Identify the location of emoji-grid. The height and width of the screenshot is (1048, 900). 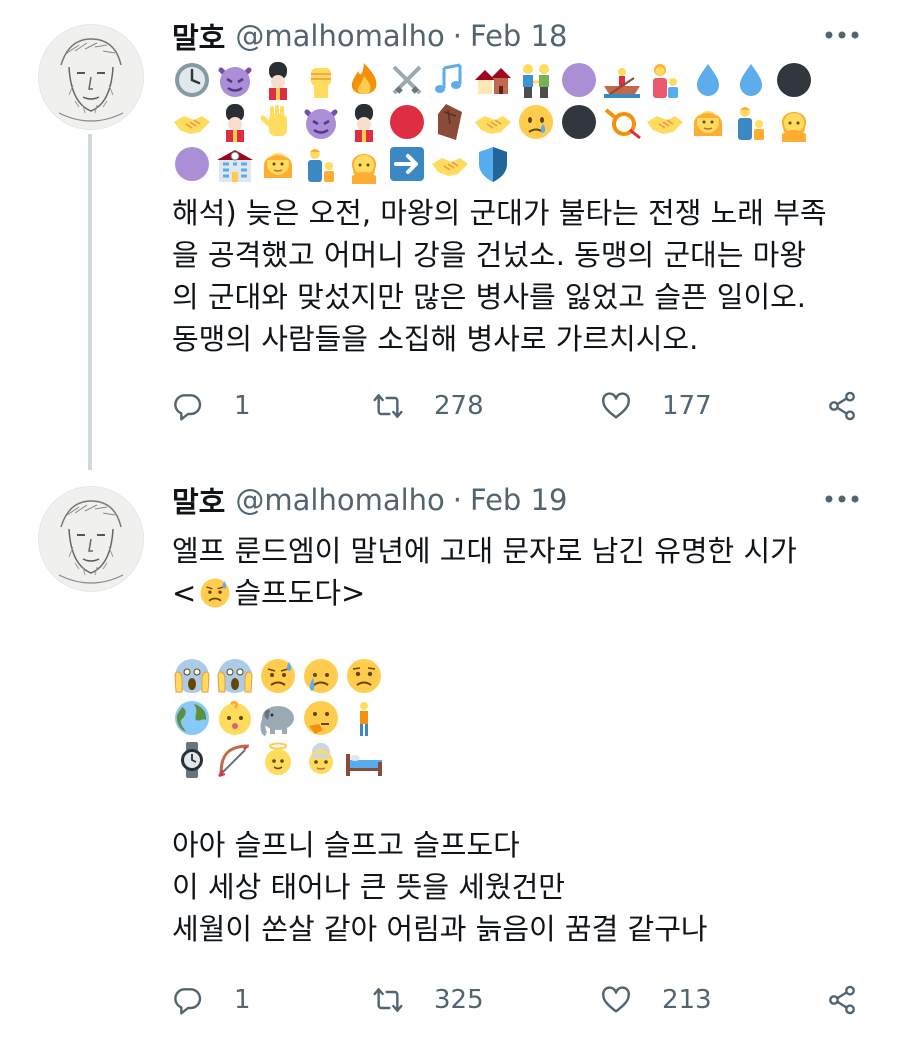
(494, 123).